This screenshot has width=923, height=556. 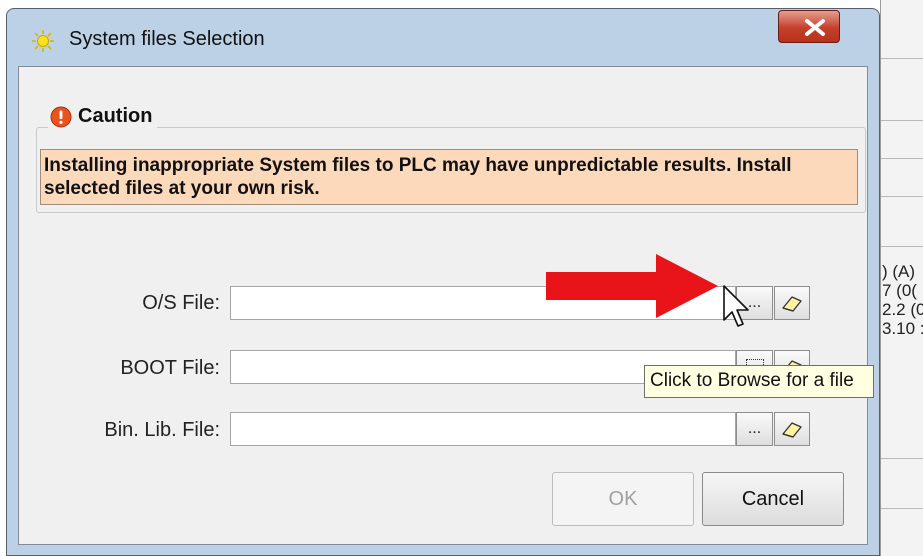 I want to click on window-title: System files Selection, so click(x=167, y=39).